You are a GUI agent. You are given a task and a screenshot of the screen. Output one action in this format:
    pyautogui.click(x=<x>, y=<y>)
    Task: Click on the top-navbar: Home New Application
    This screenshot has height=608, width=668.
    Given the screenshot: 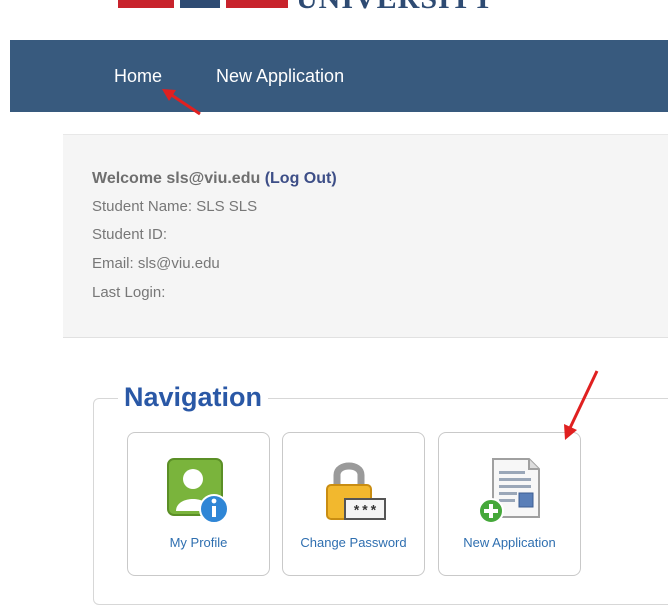 What is the action you would take?
    pyautogui.click(x=339, y=76)
    